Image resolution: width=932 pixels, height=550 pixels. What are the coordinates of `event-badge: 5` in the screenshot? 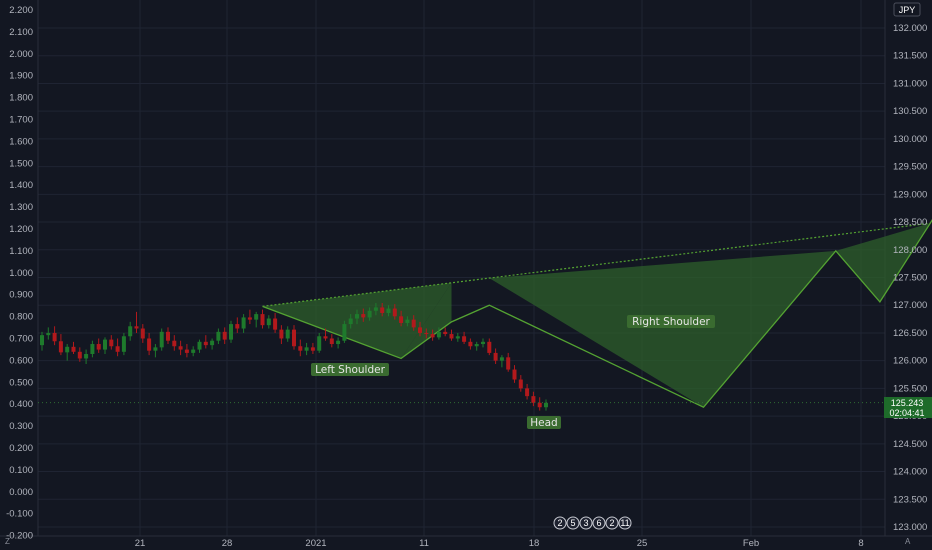 It's located at (573, 523).